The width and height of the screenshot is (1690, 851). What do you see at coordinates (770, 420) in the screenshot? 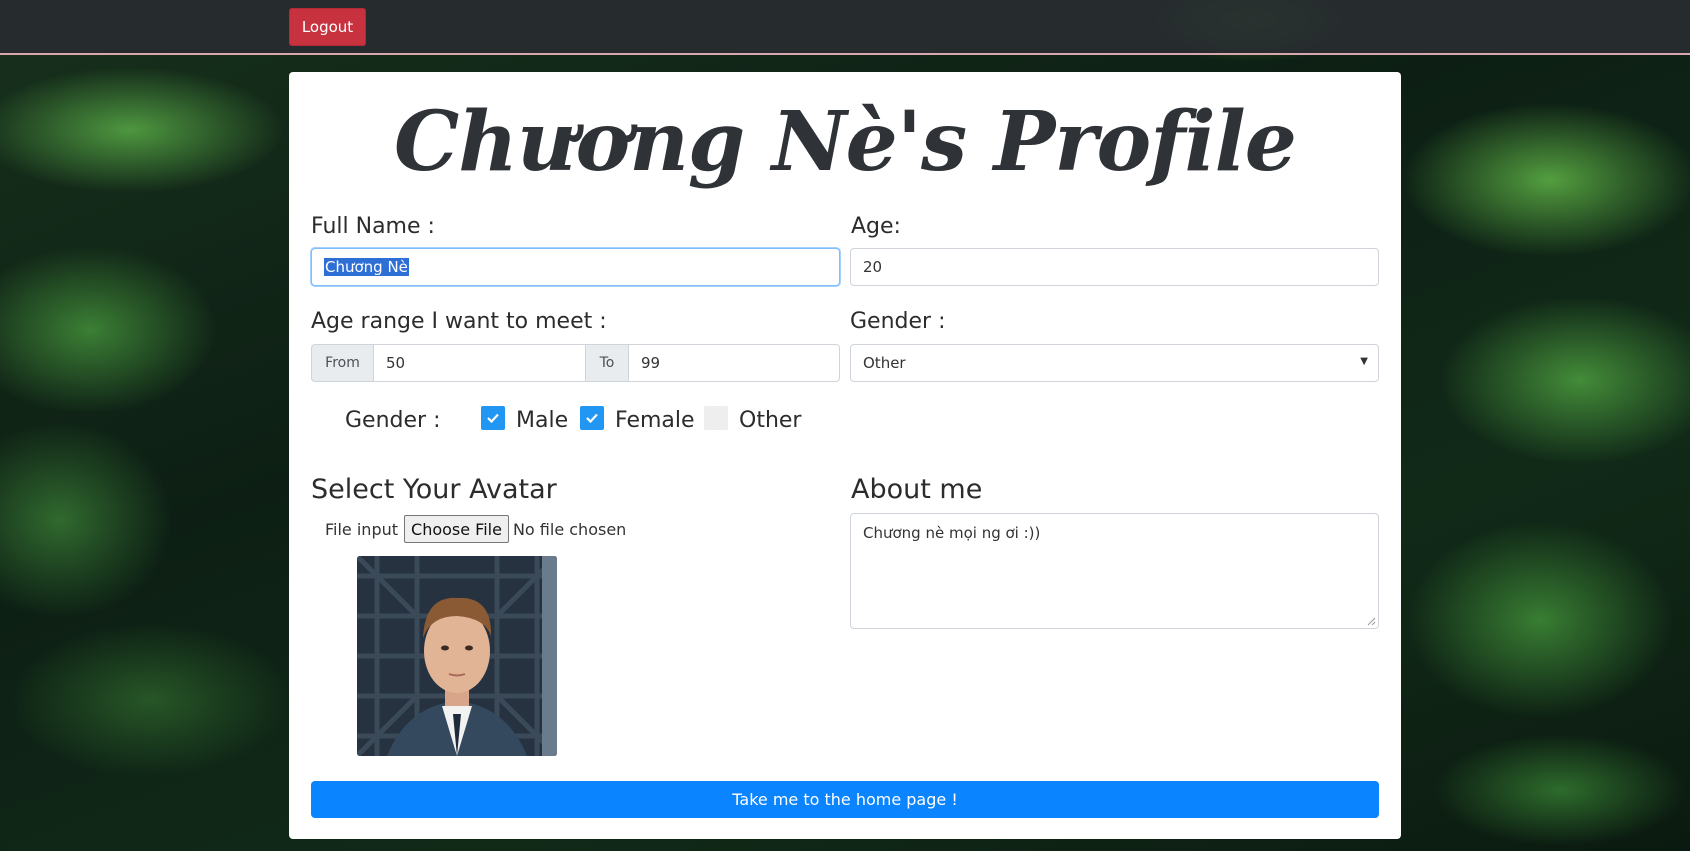
I see `other-label: Other` at bounding box center [770, 420].